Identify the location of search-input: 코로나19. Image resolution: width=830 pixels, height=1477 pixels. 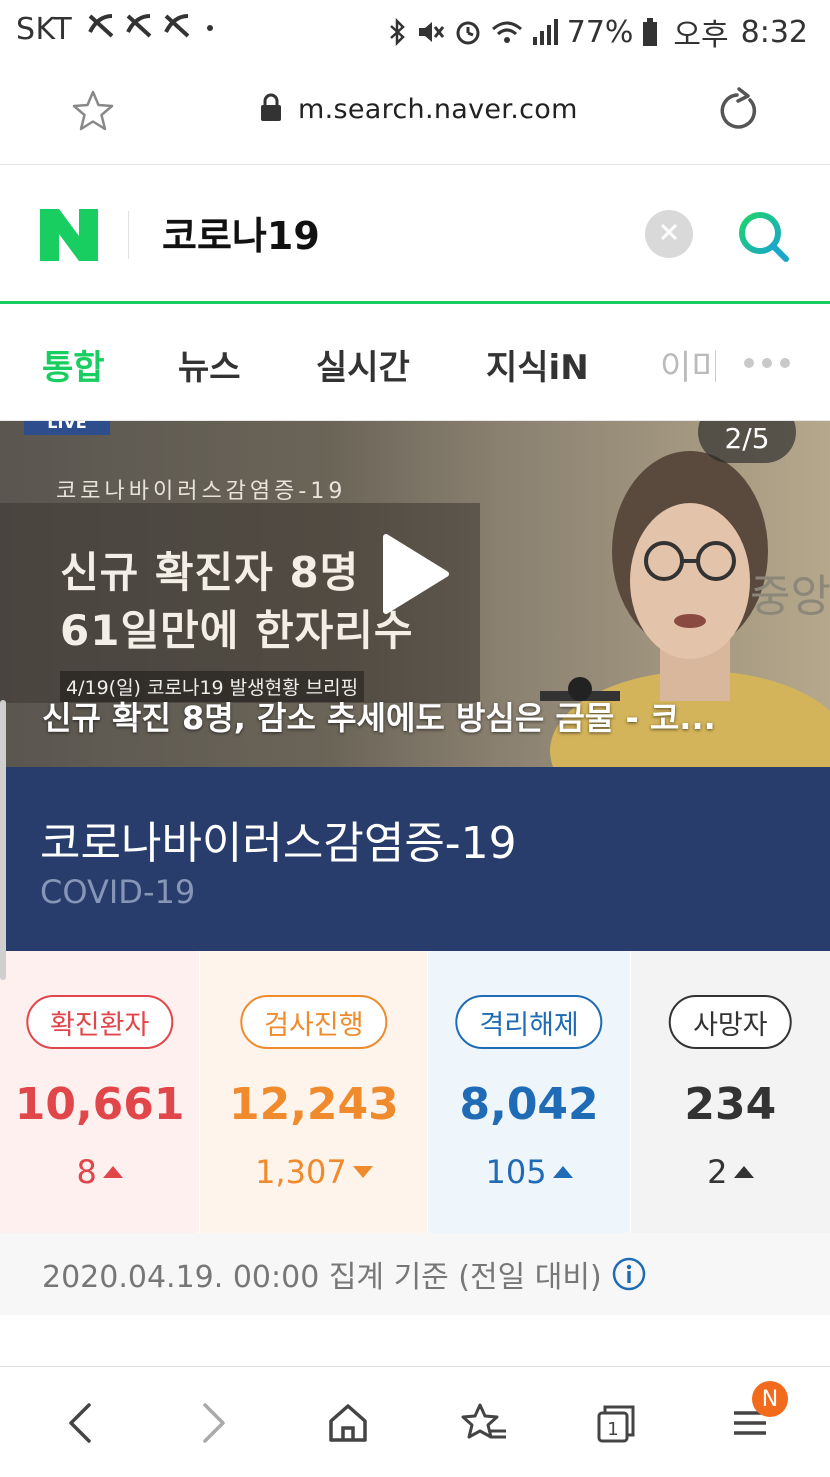
(241, 232).